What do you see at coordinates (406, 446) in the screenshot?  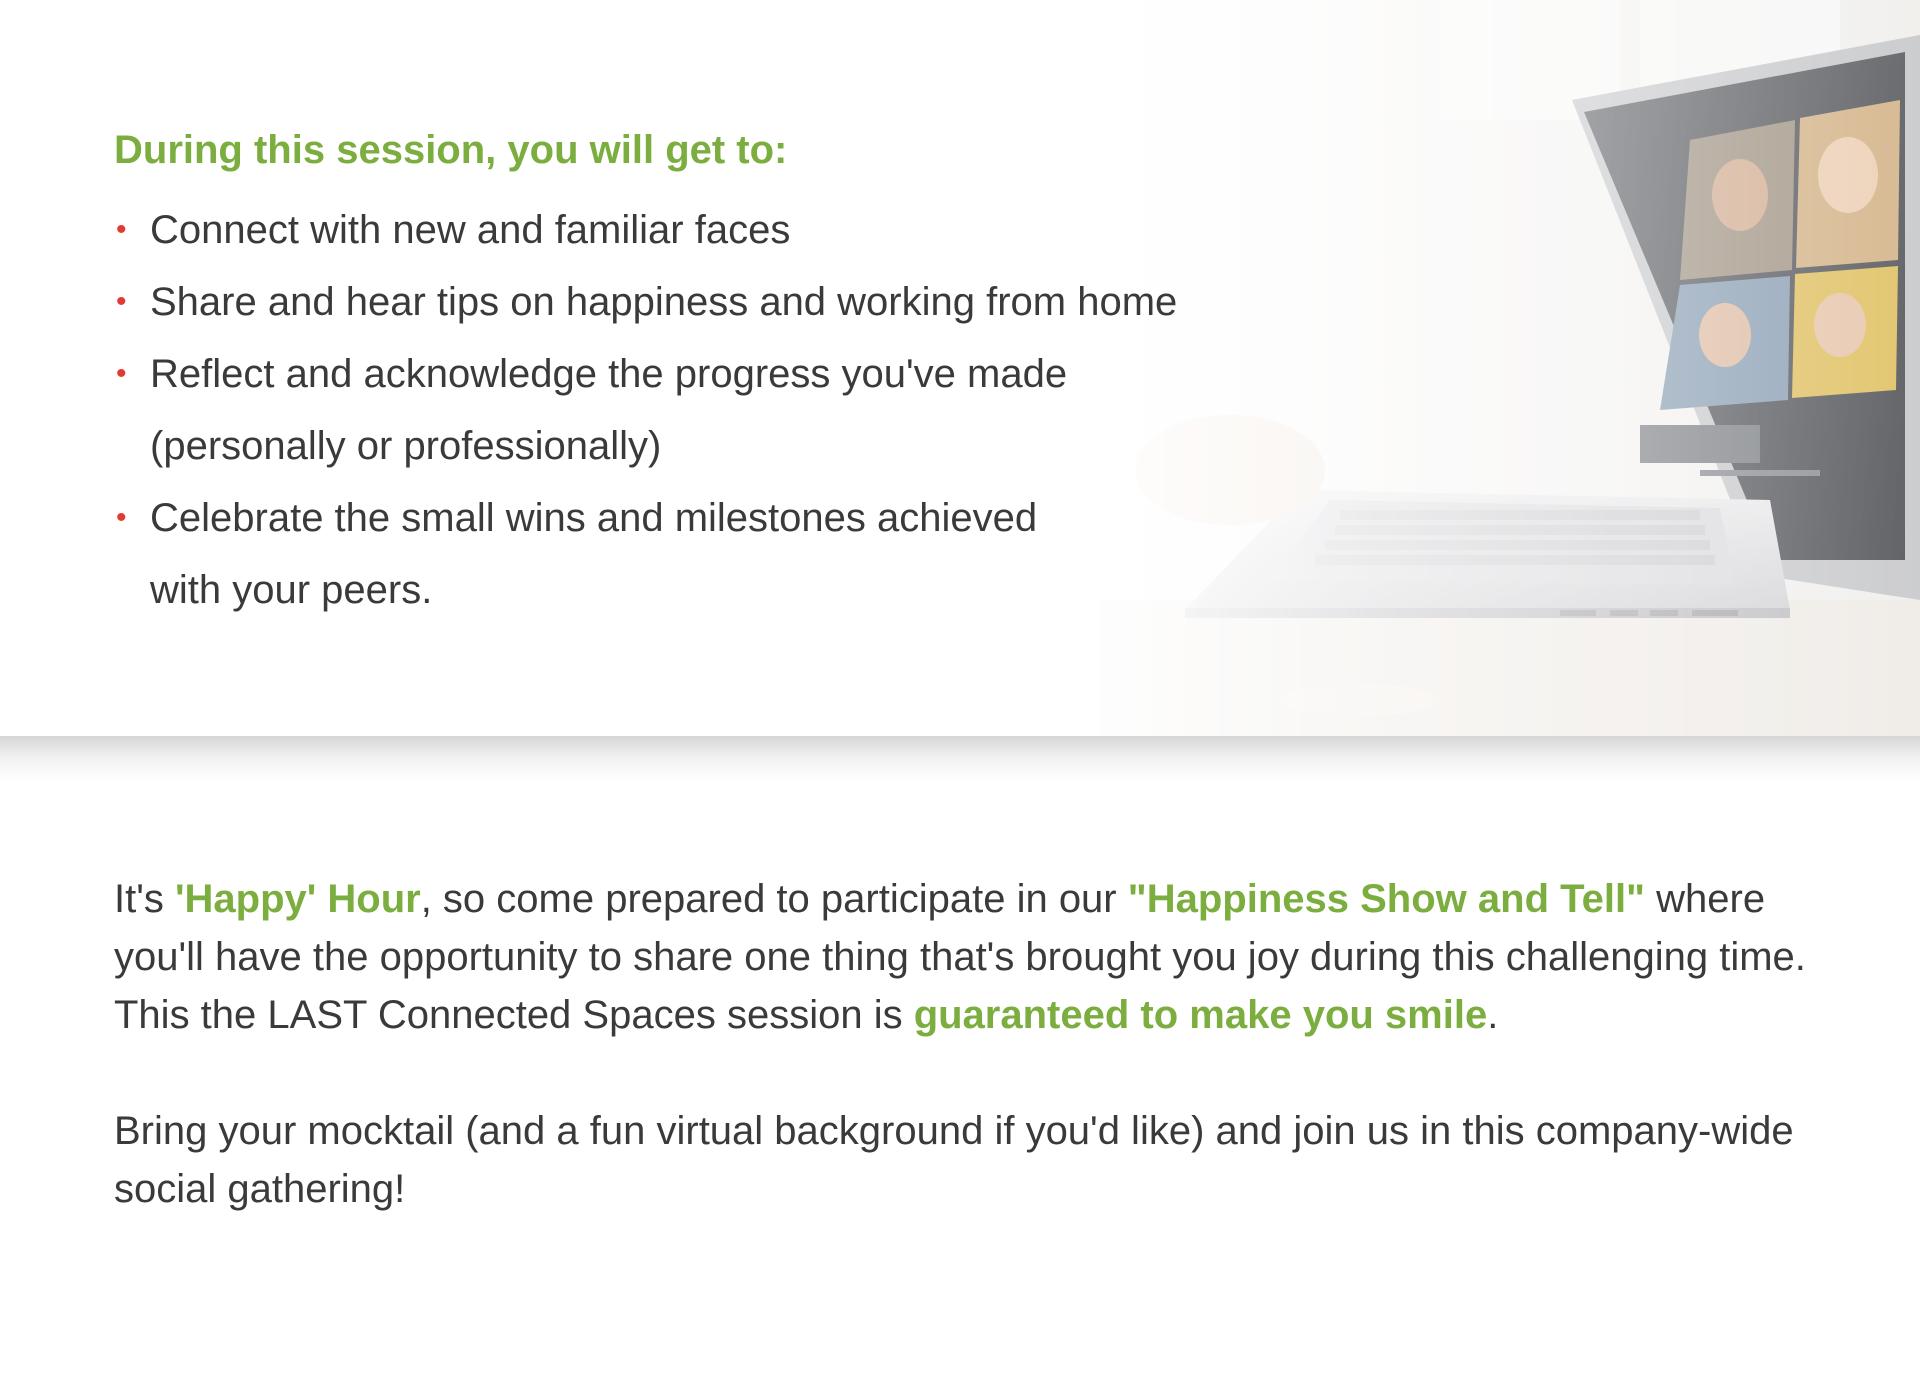 I see `list-item-text-continued: (personally or professionally)` at bounding box center [406, 446].